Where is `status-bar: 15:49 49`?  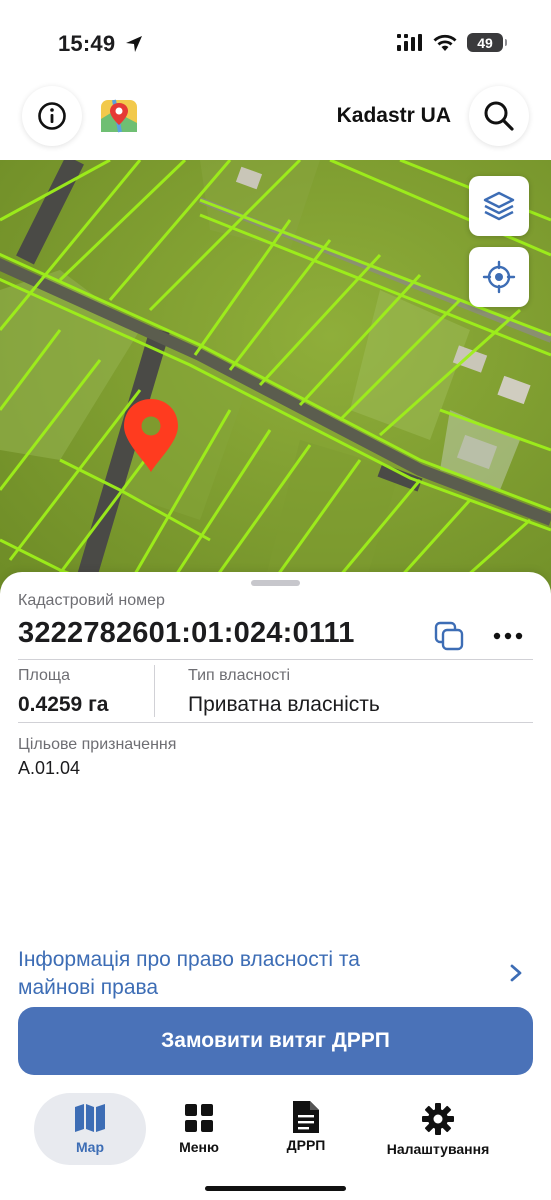
status-bar: 15:49 49 is located at coordinates (275, 45).